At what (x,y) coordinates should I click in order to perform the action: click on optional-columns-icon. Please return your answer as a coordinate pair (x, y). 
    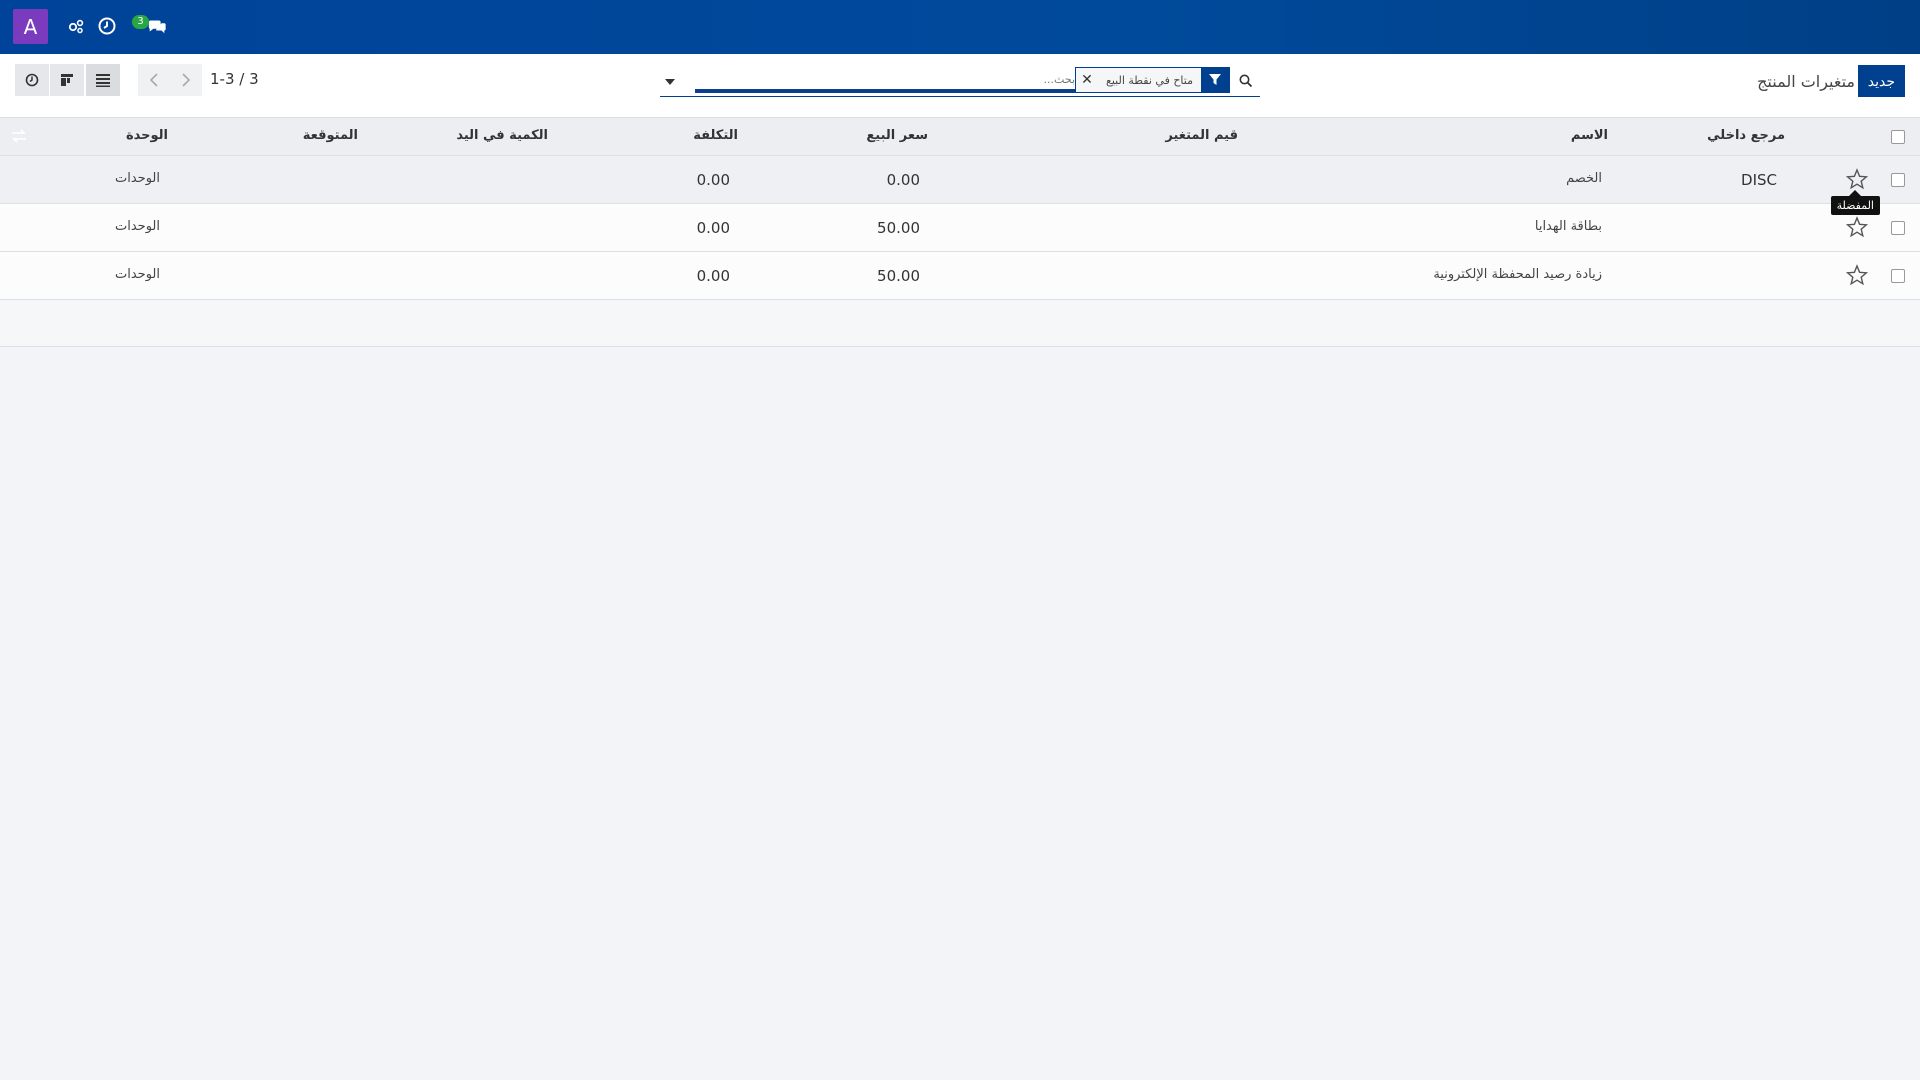
    Looking at the image, I should click on (19, 136).